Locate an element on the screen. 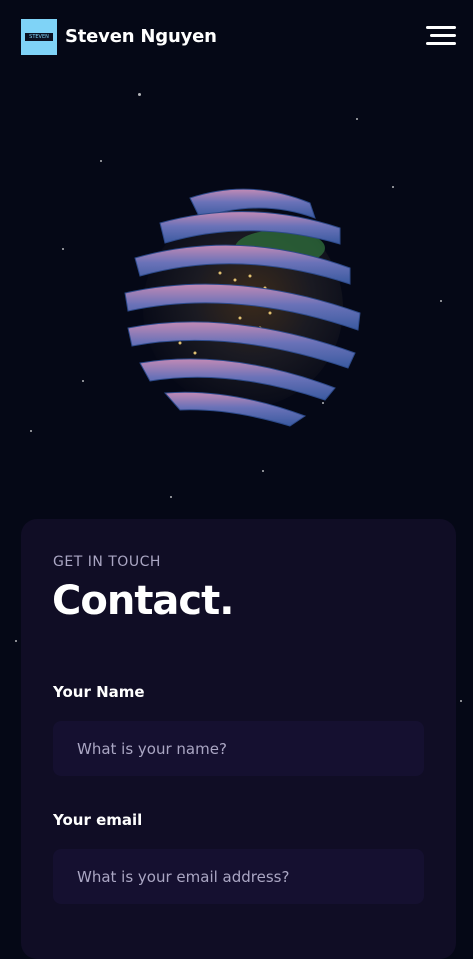 The image size is (473, 959). email-input is located at coordinates (238, 876).